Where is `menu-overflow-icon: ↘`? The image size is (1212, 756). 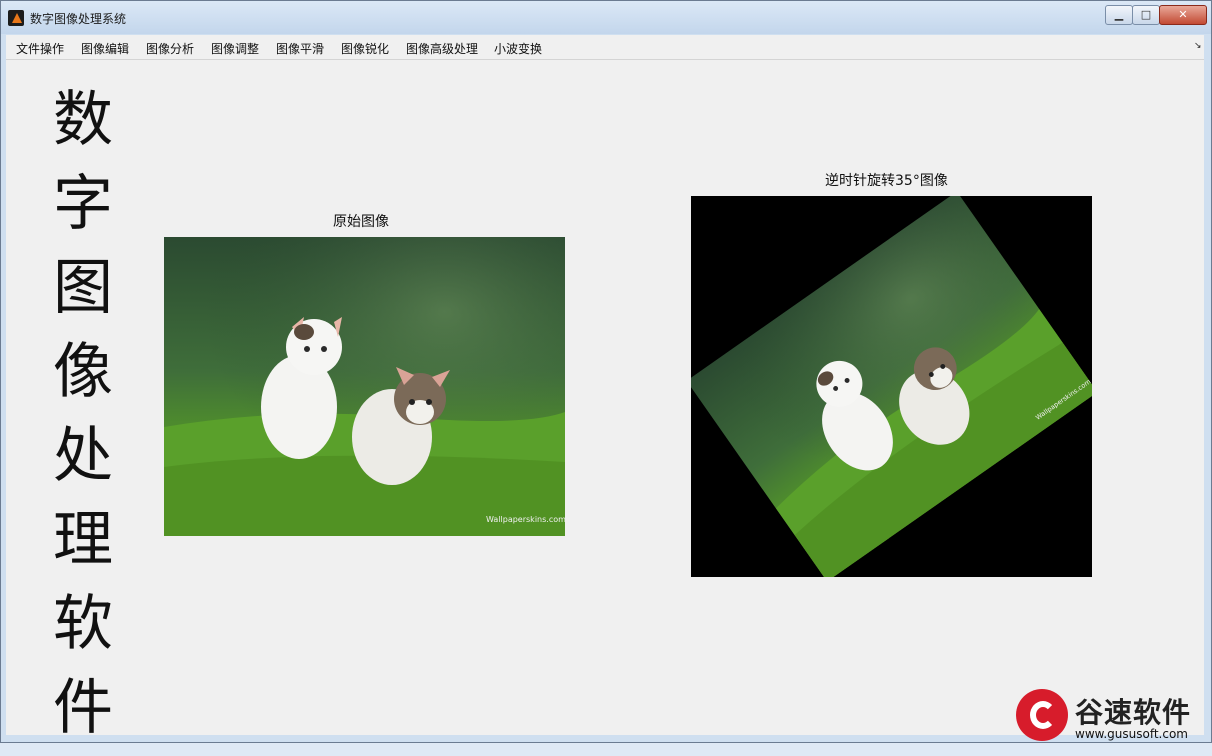
menu-overflow-icon: ↘ is located at coordinates (1198, 46).